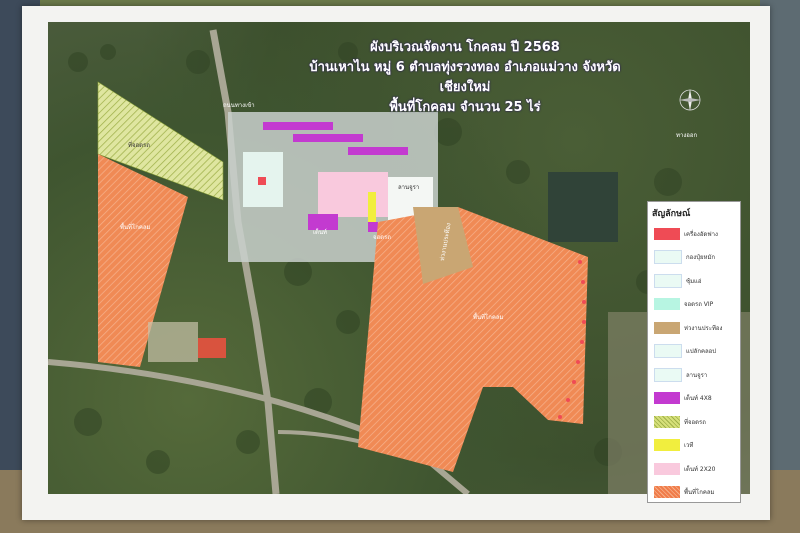  Describe the element at coordinates (699, 493) in the screenshot. I see `legend-label: พื้นที่โกคลม` at that location.